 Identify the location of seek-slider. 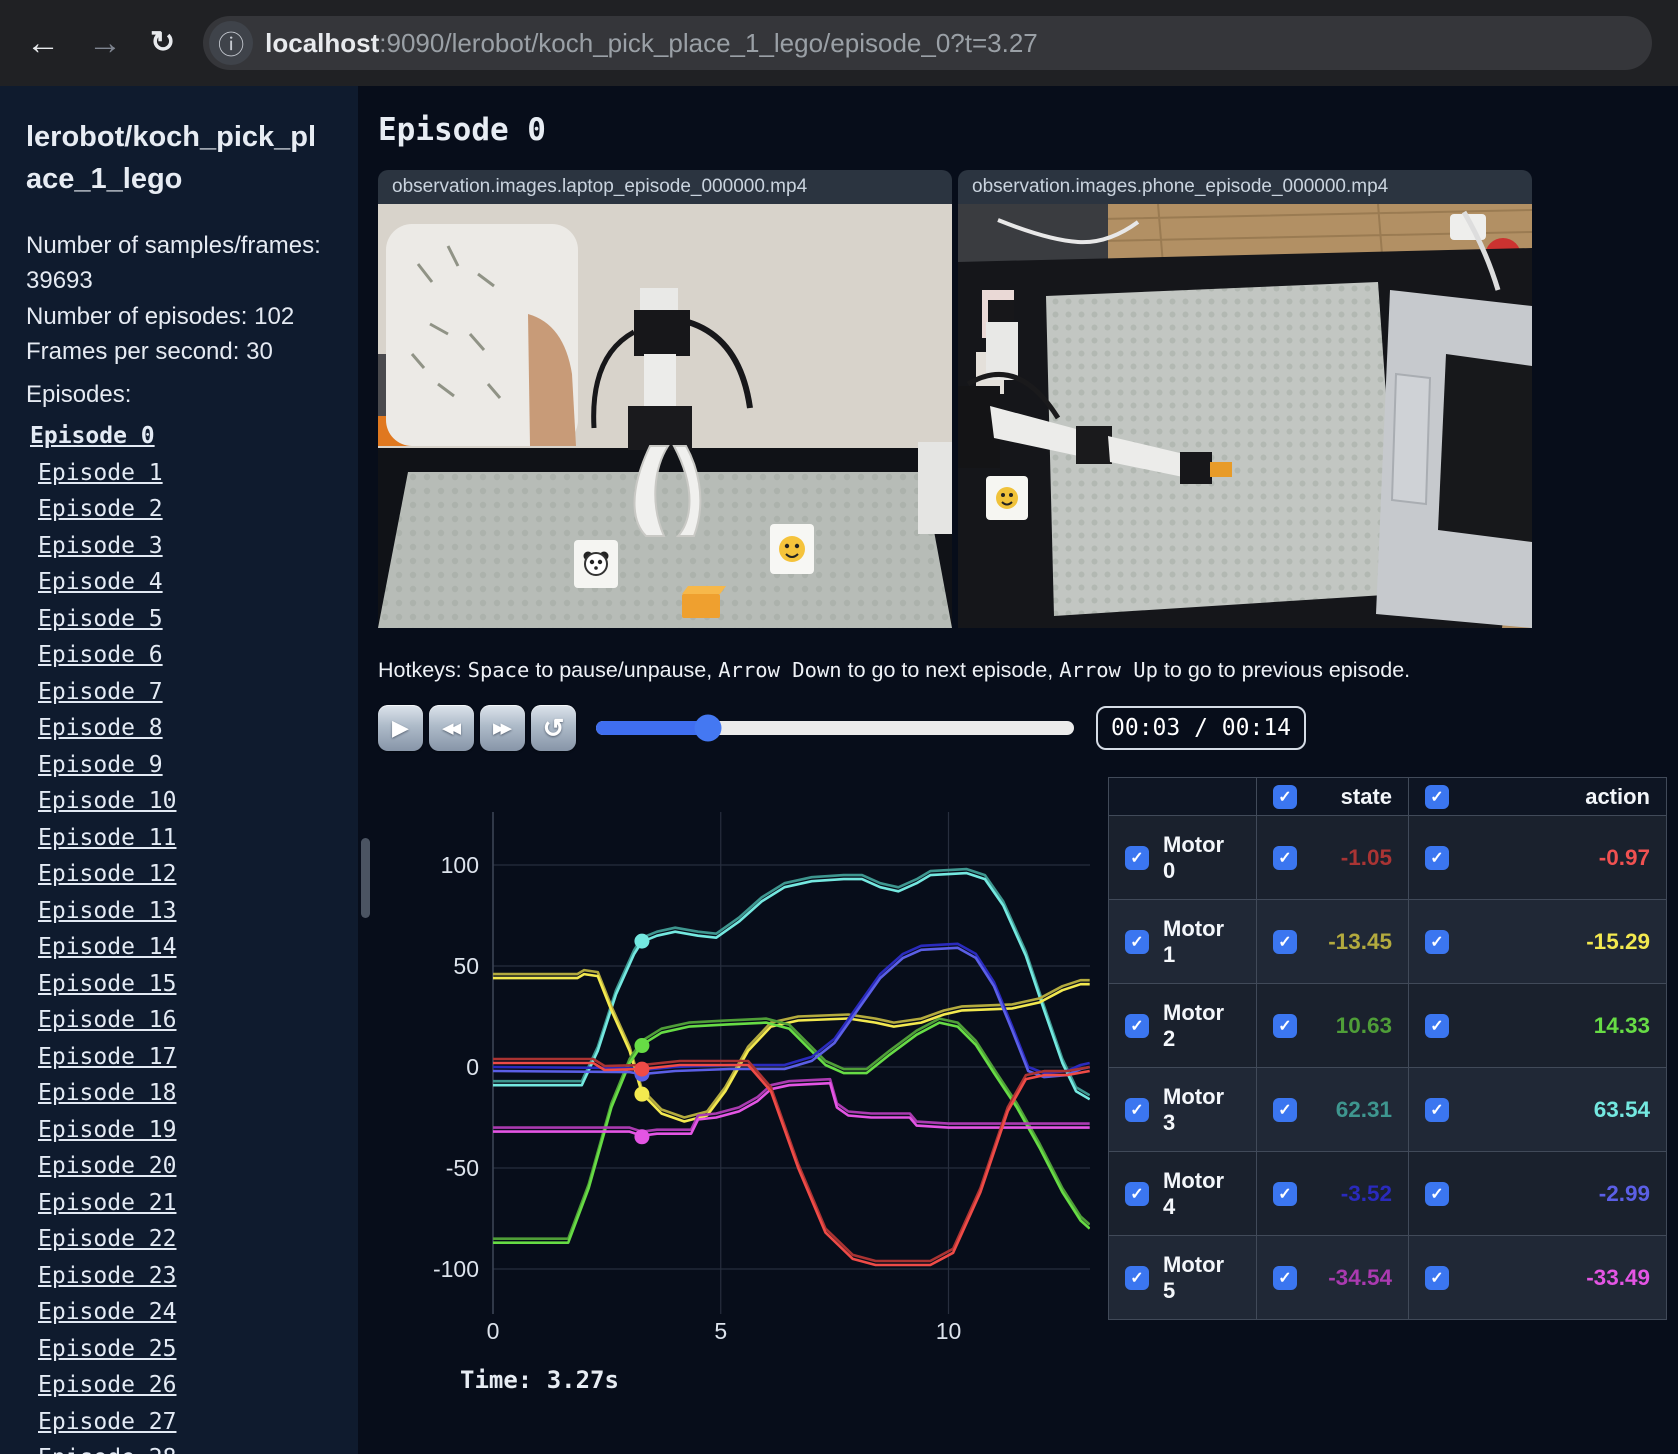
(835, 728).